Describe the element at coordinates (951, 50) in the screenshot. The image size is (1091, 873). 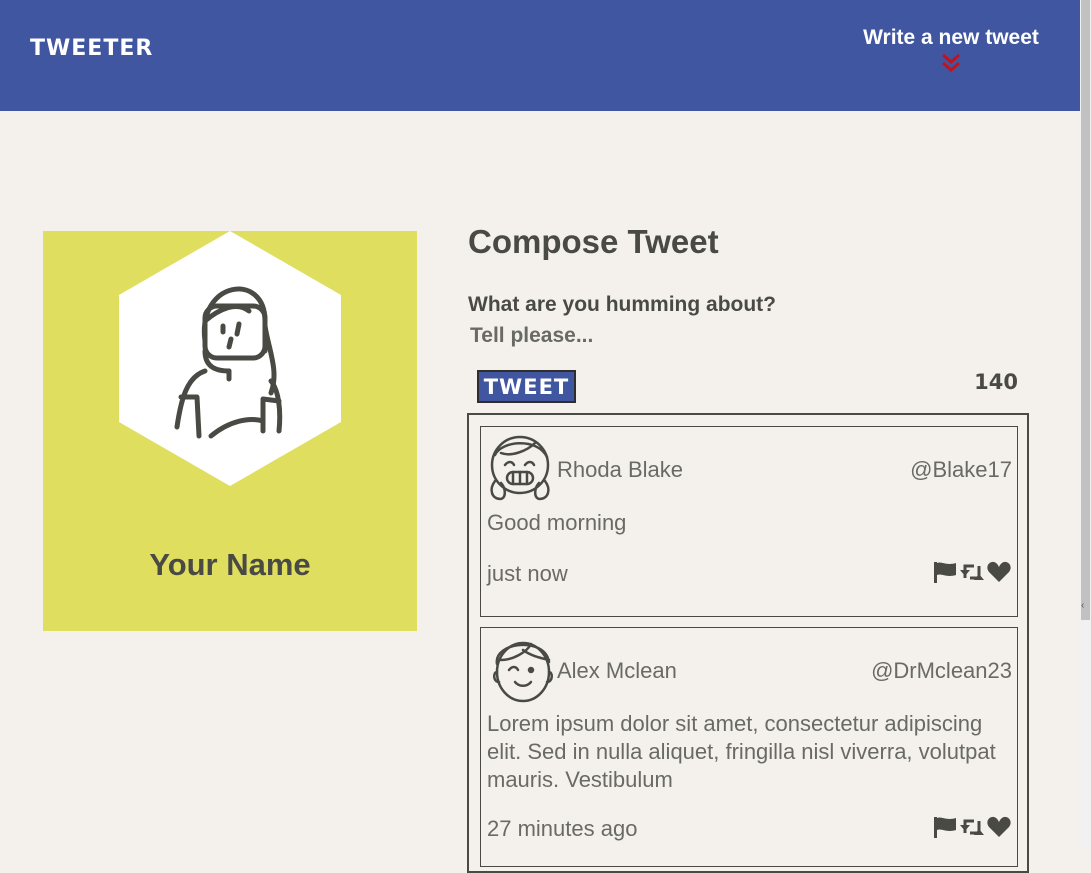
I see `write-new-tweet-button: Write a new tweet` at that location.